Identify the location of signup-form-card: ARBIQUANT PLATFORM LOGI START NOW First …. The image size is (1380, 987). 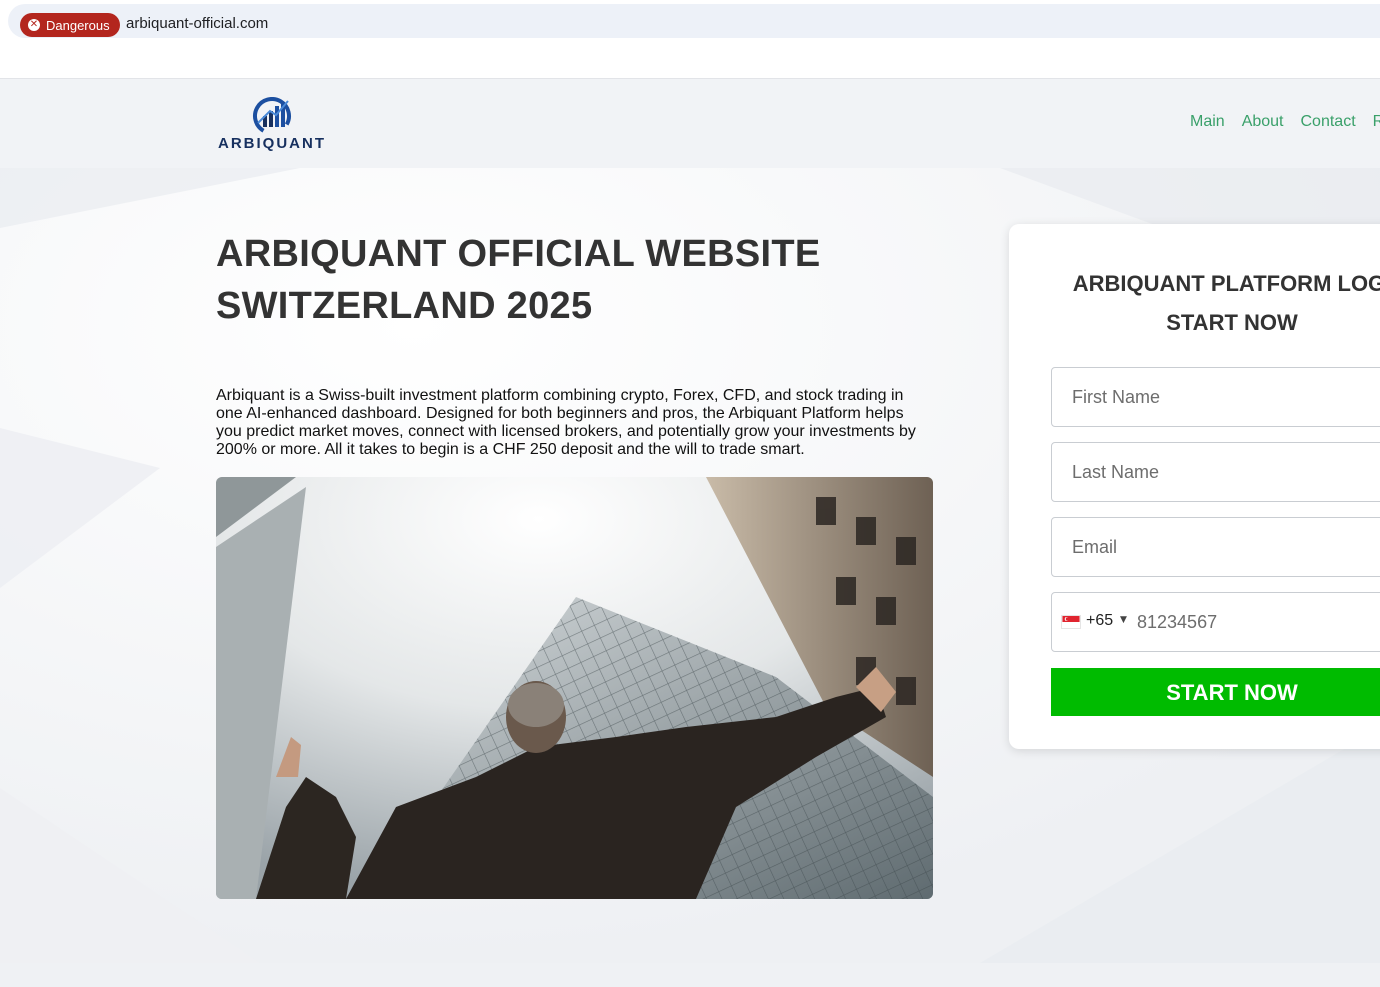
(1194, 486).